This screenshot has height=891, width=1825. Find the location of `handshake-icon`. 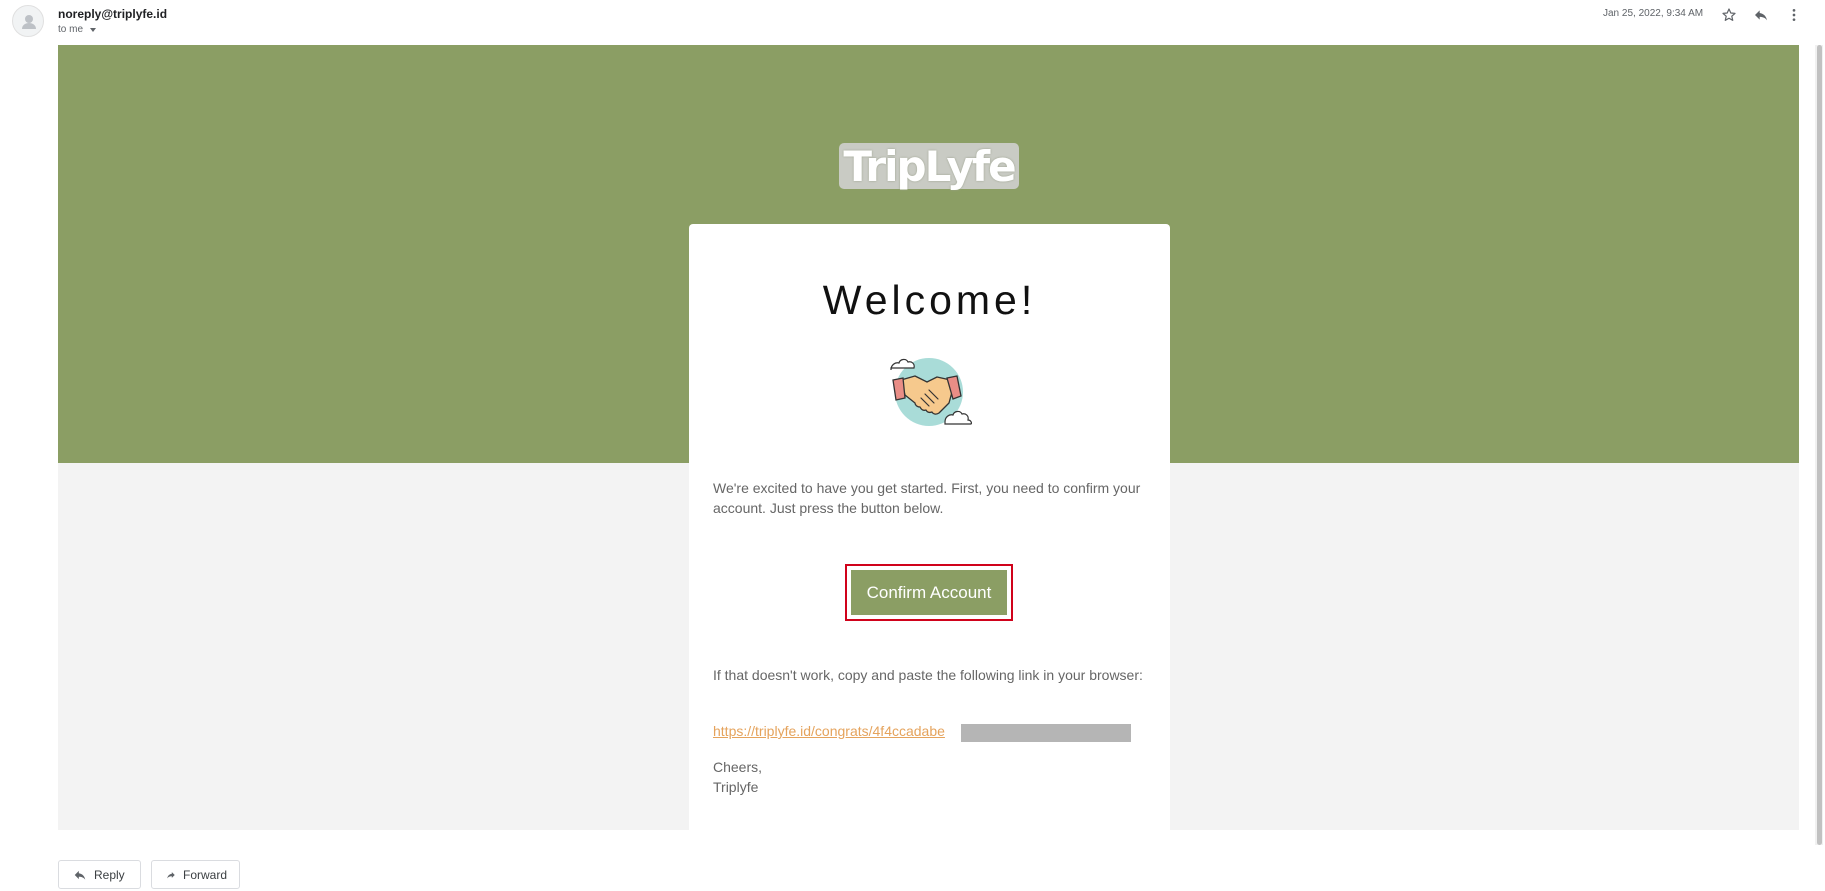

handshake-icon is located at coordinates (931, 392).